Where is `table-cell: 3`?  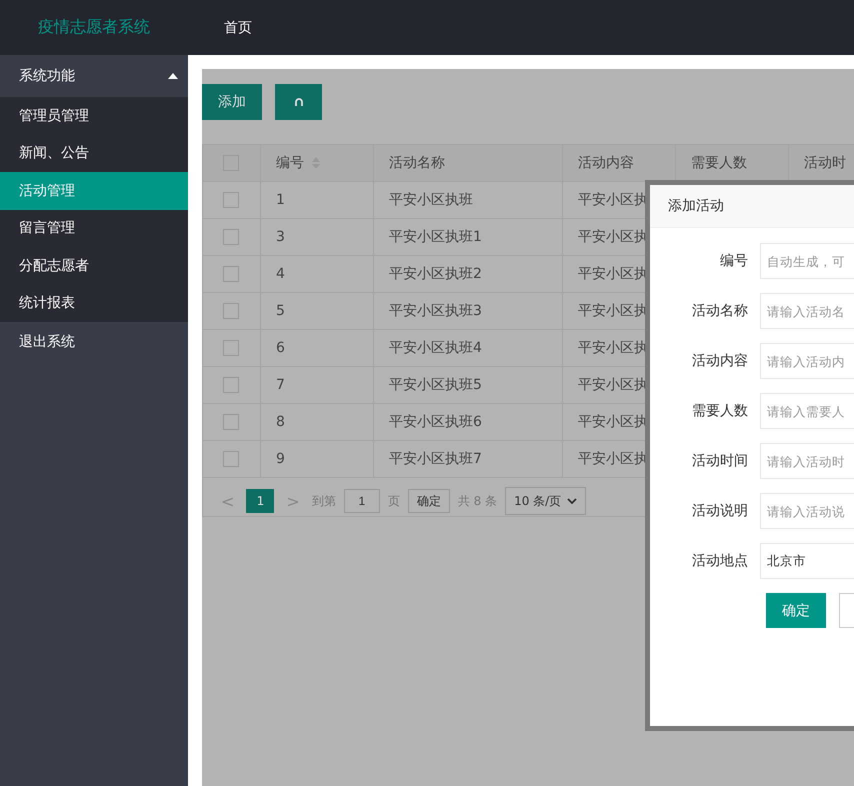
table-cell: 3 is located at coordinates (280, 237).